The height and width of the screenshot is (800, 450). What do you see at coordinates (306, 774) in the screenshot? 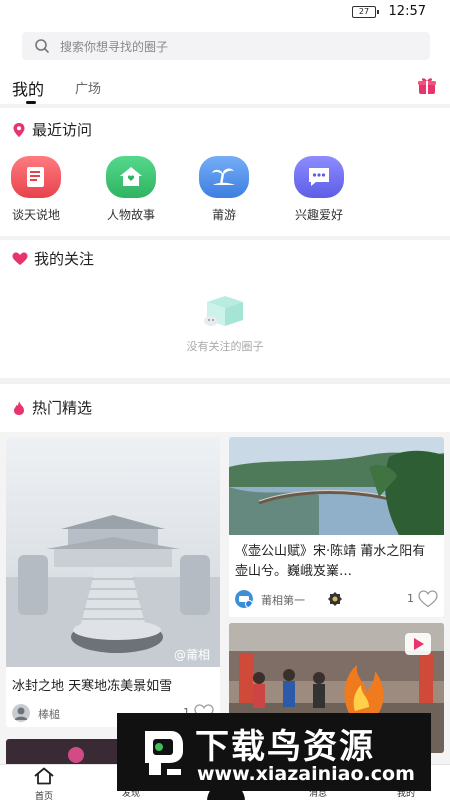
I see `watermark-url: www.xiazainiao.com` at bounding box center [306, 774].